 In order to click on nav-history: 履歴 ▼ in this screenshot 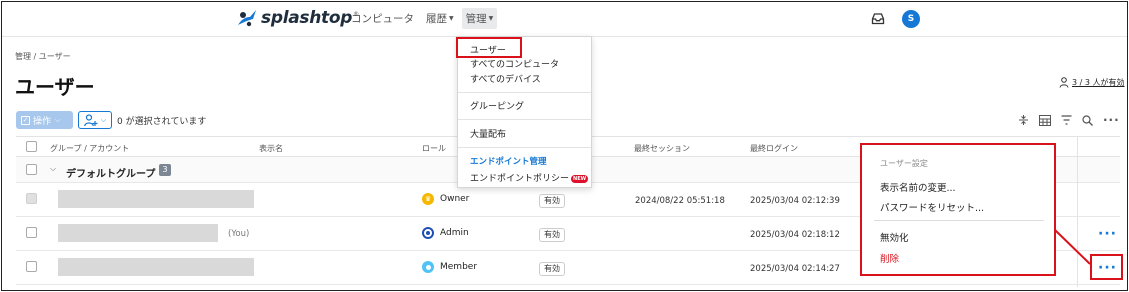, I will do `click(440, 18)`.